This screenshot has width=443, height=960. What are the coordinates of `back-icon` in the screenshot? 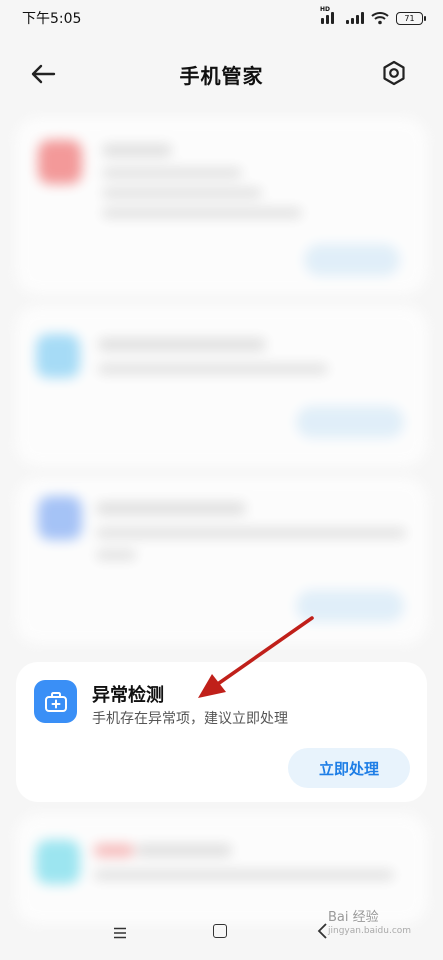 It's located at (322, 931).